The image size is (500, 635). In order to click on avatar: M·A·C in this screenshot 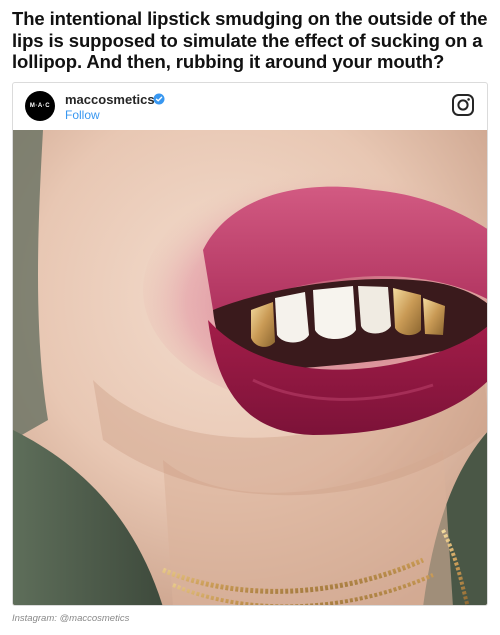, I will do `click(40, 106)`.